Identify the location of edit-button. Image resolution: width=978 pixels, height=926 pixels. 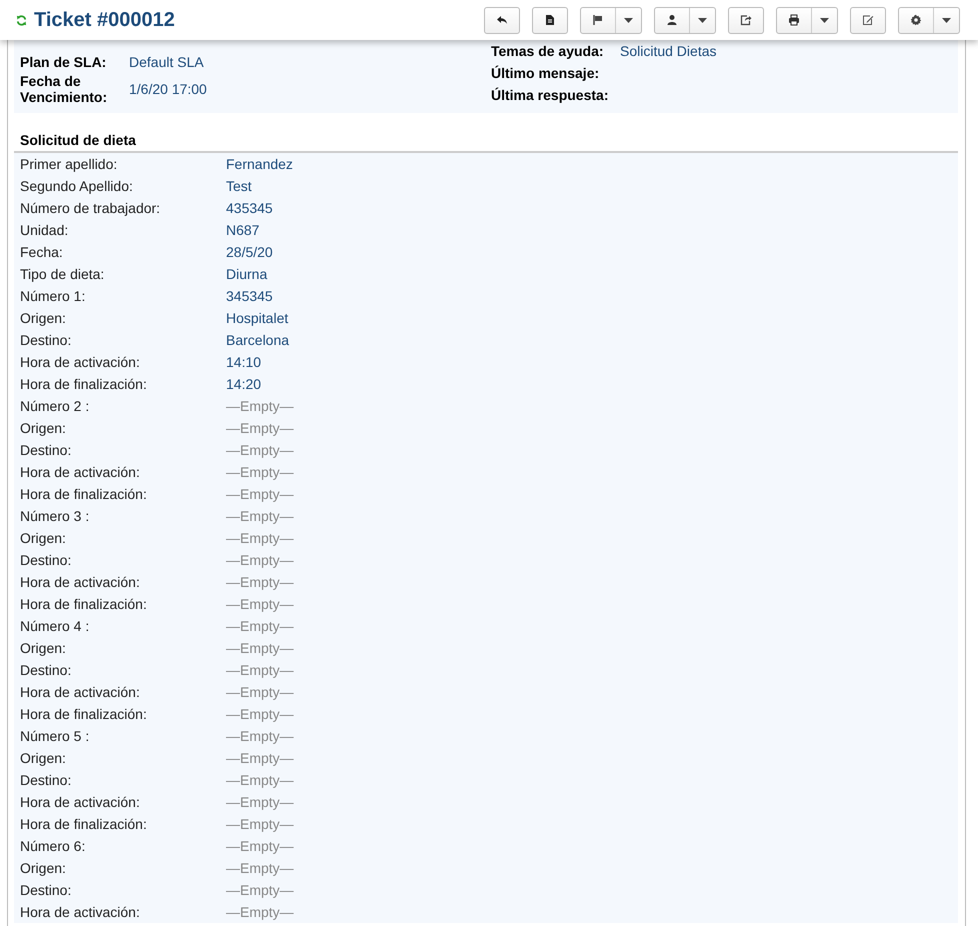
(868, 20).